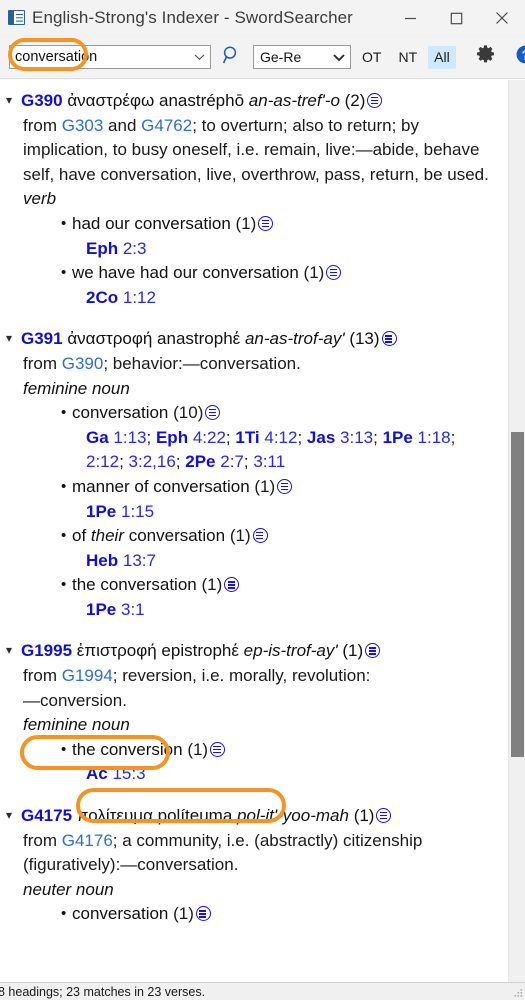 The image size is (525, 1002). Describe the element at coordinates (128, 773) in the screenshot. I see `verse-ref: 15:3` at that location.